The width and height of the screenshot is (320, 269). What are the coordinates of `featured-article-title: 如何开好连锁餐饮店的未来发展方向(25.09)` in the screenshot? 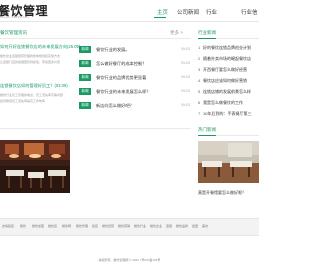 It's located at (40, 47).